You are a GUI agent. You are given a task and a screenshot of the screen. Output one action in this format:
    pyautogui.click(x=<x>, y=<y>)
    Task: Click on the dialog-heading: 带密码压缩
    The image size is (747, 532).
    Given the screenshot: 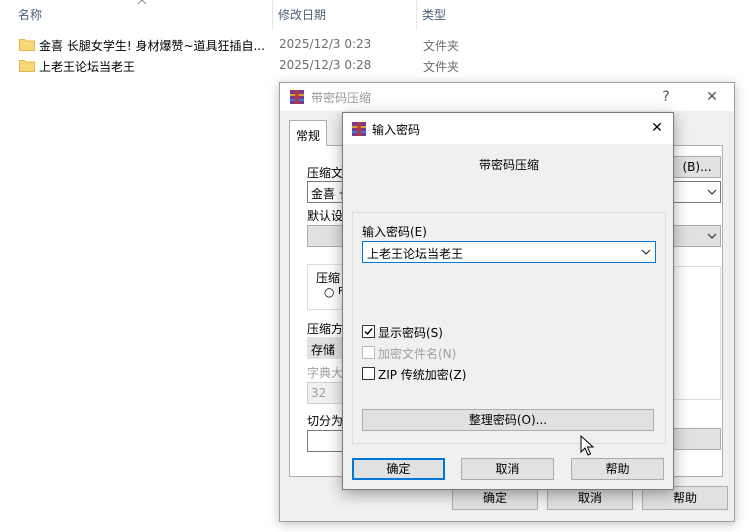 What is the action you would take?
    pyautogui.click(x=508, y=165)
    